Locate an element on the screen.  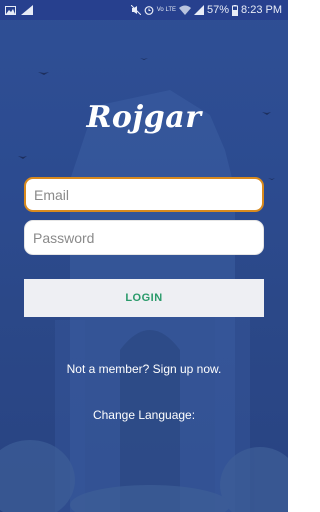
battery-percent: 57% is located at coordinates (218, 10).